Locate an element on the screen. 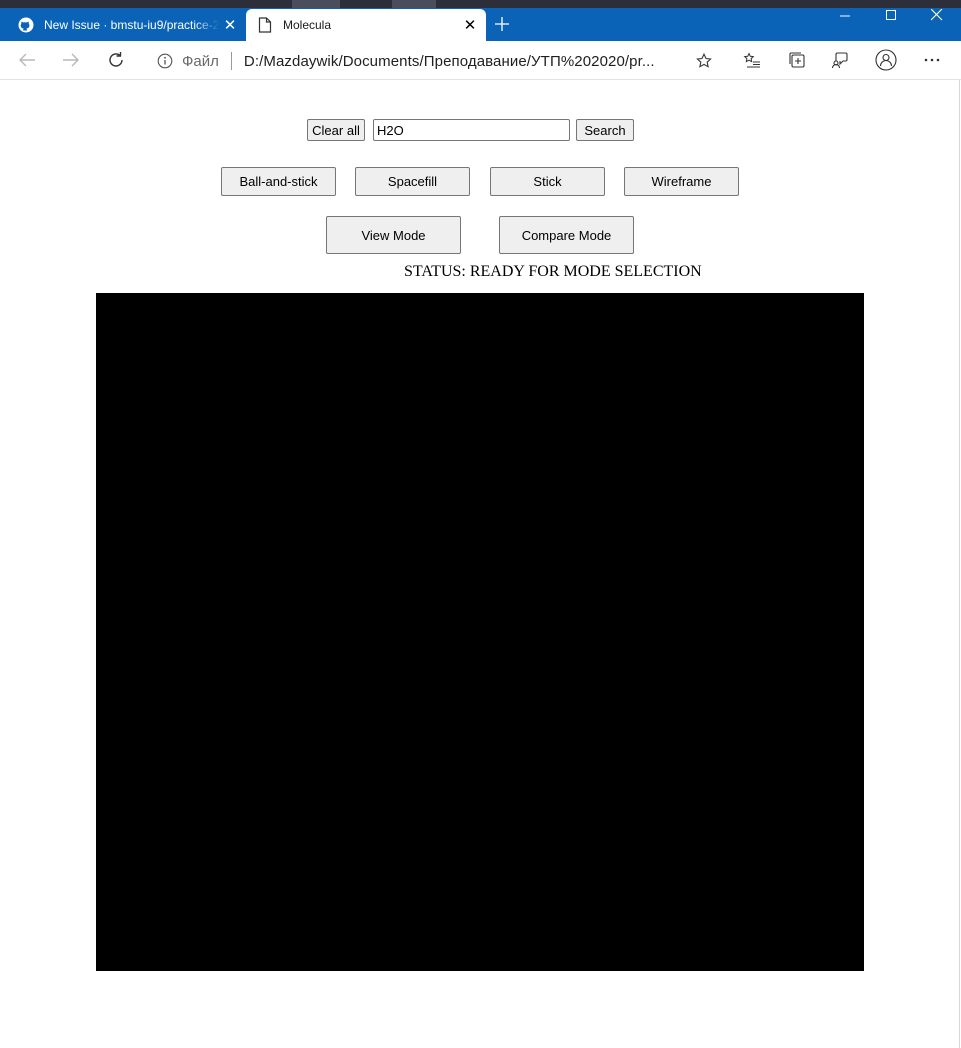 This screenshot has width=961, height=1048. profile-button is located at coordinates (886, 60).